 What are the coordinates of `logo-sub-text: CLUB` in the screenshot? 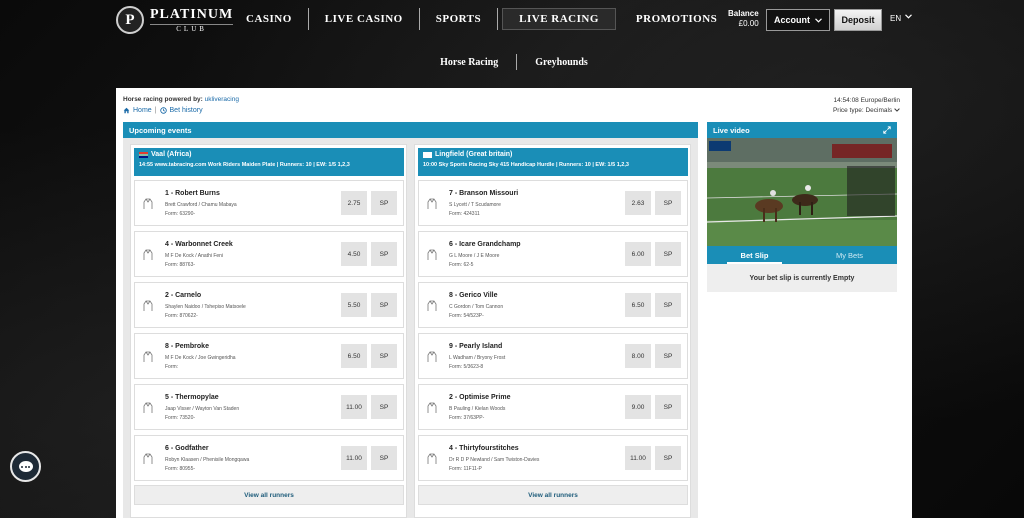 It's located at (192, 28).